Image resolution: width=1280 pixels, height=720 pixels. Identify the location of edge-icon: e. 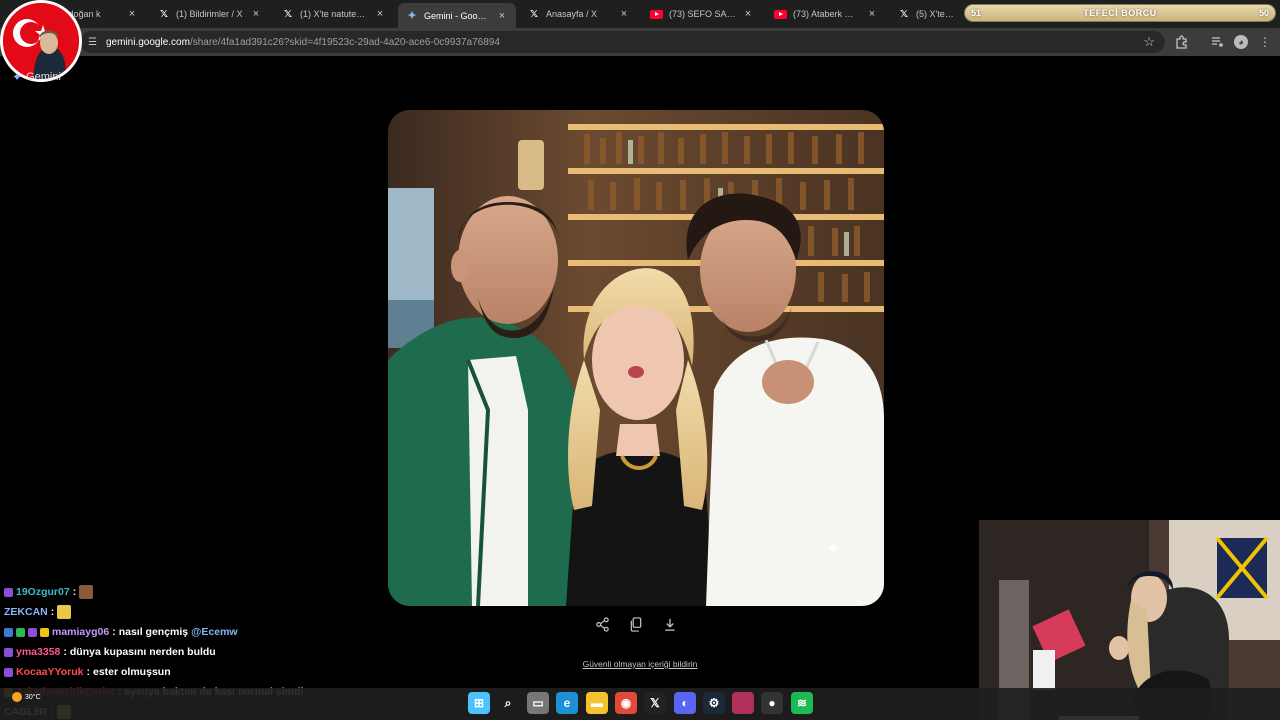
(567, 703).